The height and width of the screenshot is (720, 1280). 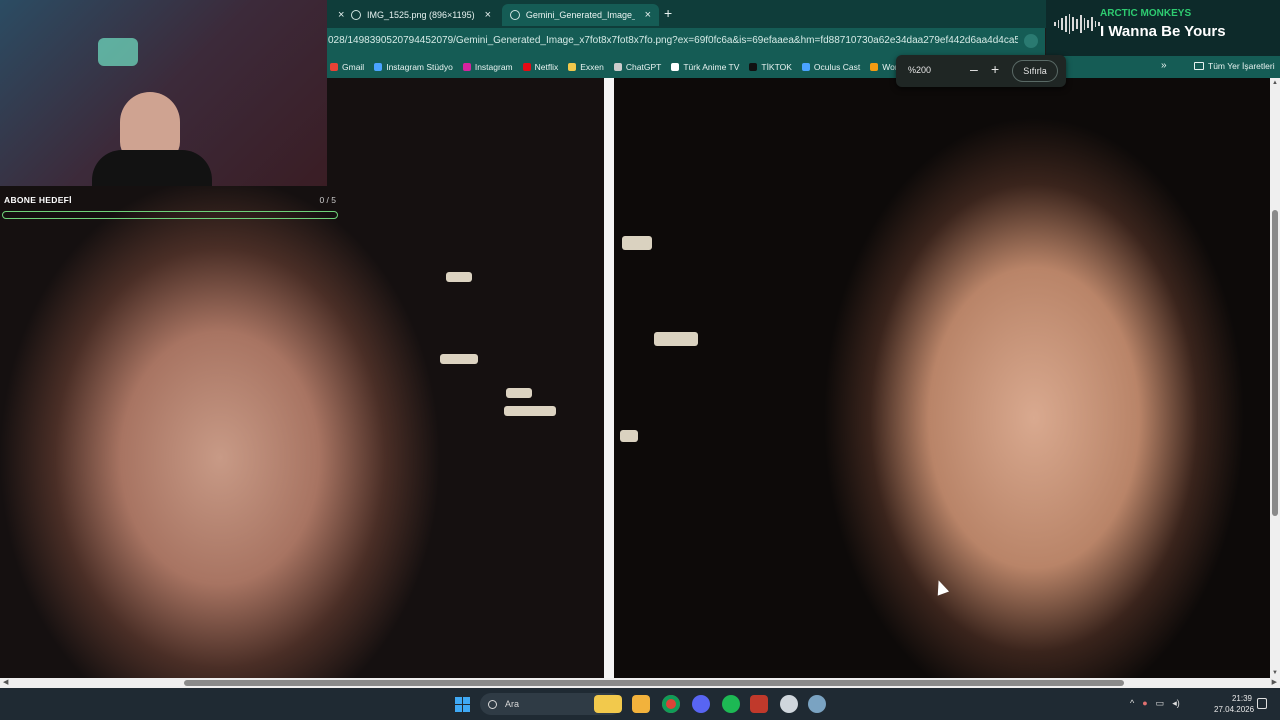 I want to click on tab-label: Gemini_Generated_Image_x7fo, so click(x=580, y=15).